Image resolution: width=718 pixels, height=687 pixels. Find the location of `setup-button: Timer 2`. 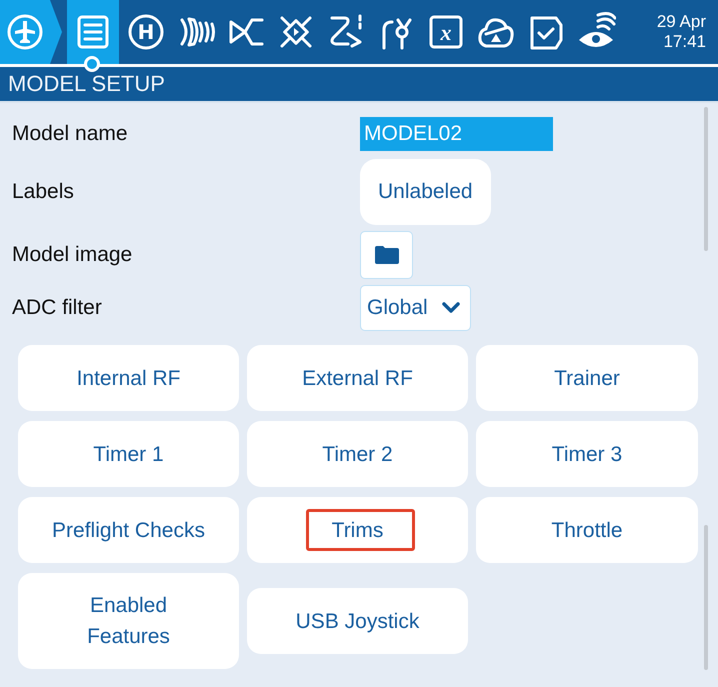

setup-button: Timer 2 is located at coordinates (357, 454).